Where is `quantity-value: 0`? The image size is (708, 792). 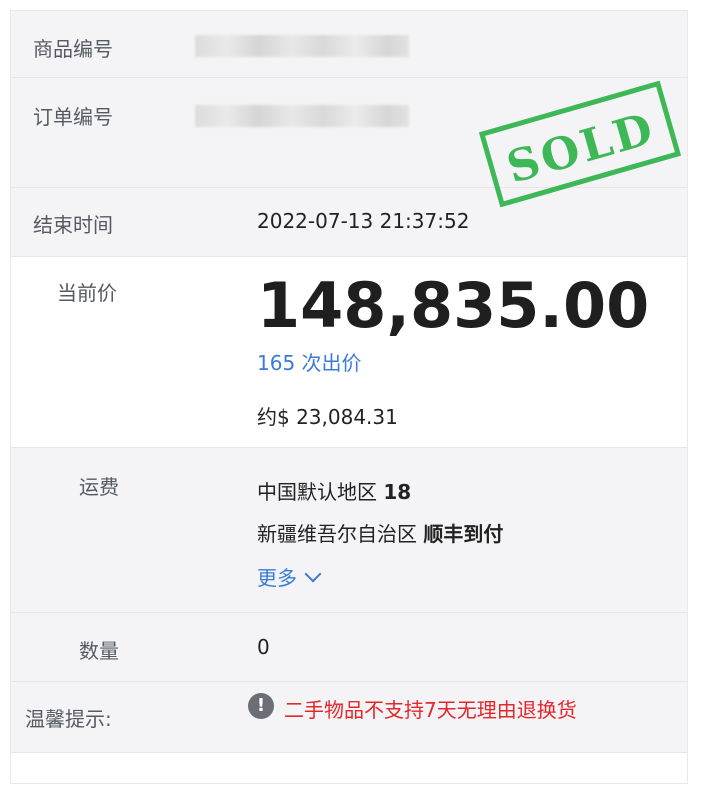
quantity-value: 0 is located at coordinates (263, 647).